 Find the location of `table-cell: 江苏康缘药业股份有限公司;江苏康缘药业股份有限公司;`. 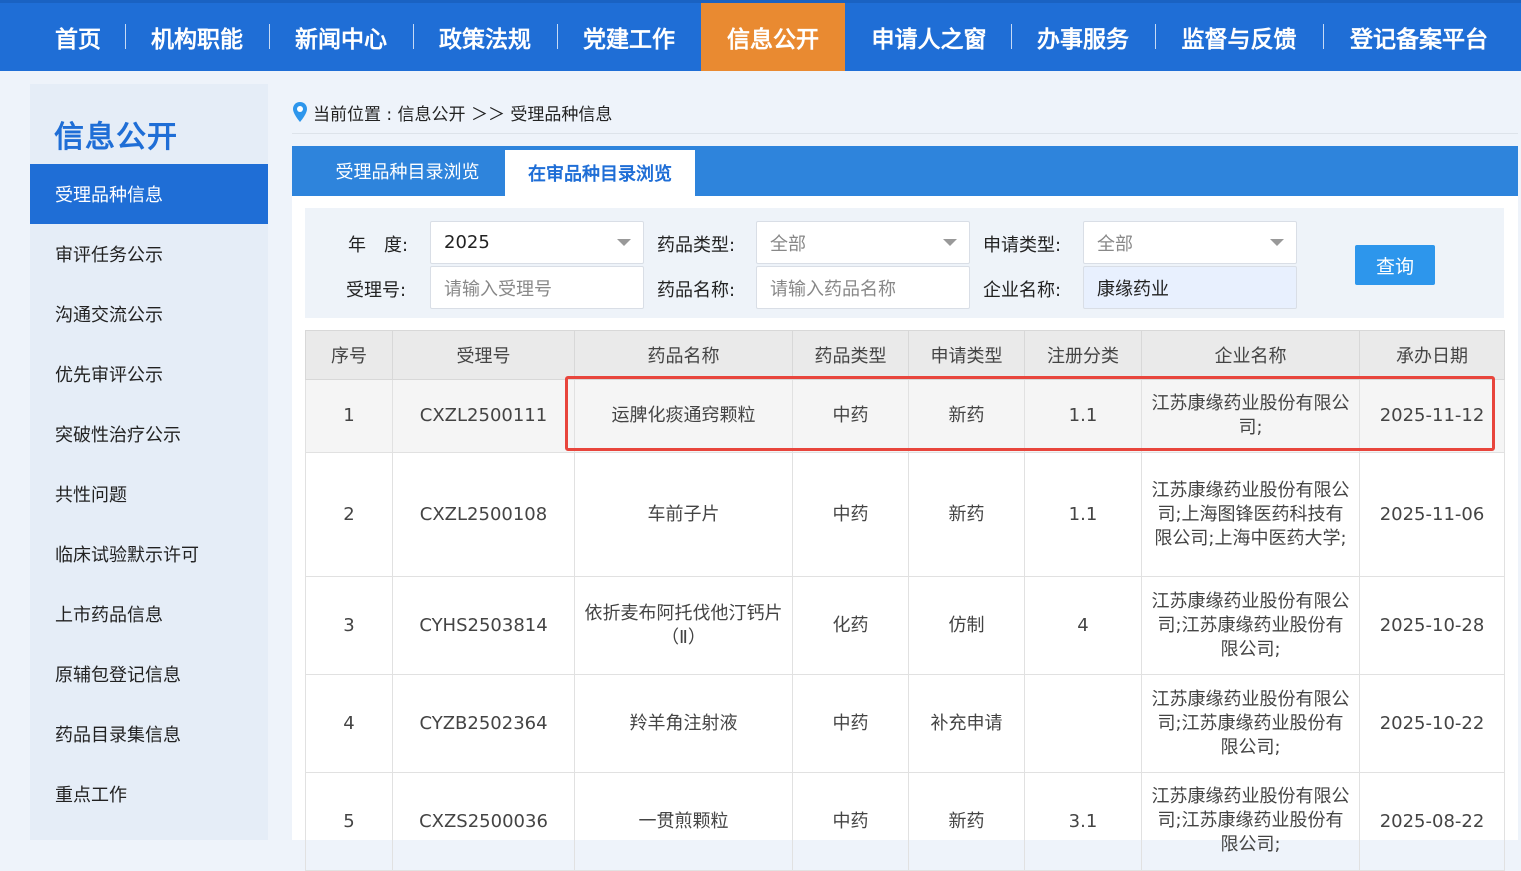

table-cell: 江苏康缘药业股份有限公司;江苏康缘药业股份有限公司; is located at coordinates (1250, 723).